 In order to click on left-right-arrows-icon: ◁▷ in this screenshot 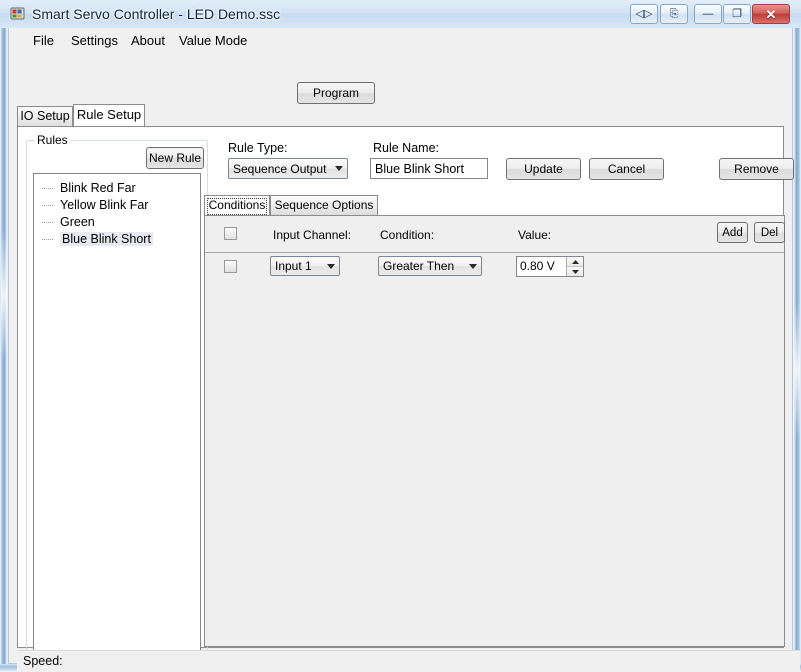, I will do `click(644, 13)`.